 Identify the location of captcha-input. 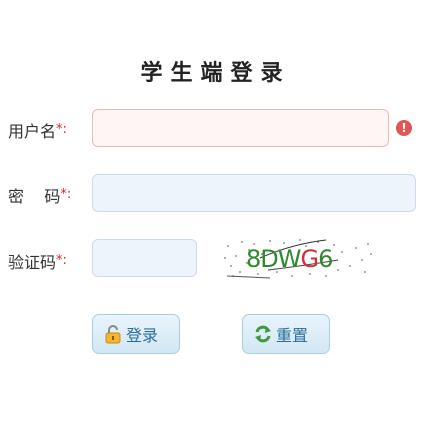
(144, 258).